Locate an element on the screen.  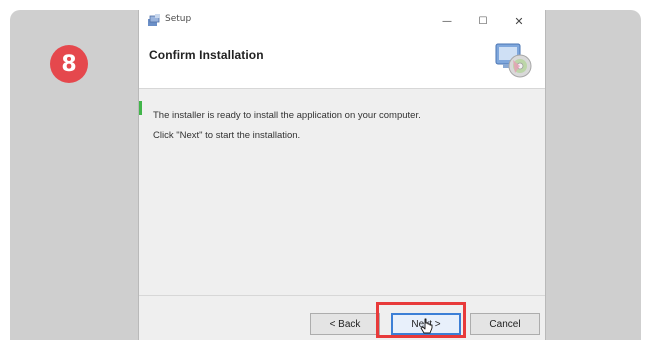
header-band: Confirm Installation is located at coordinates (342, 60).